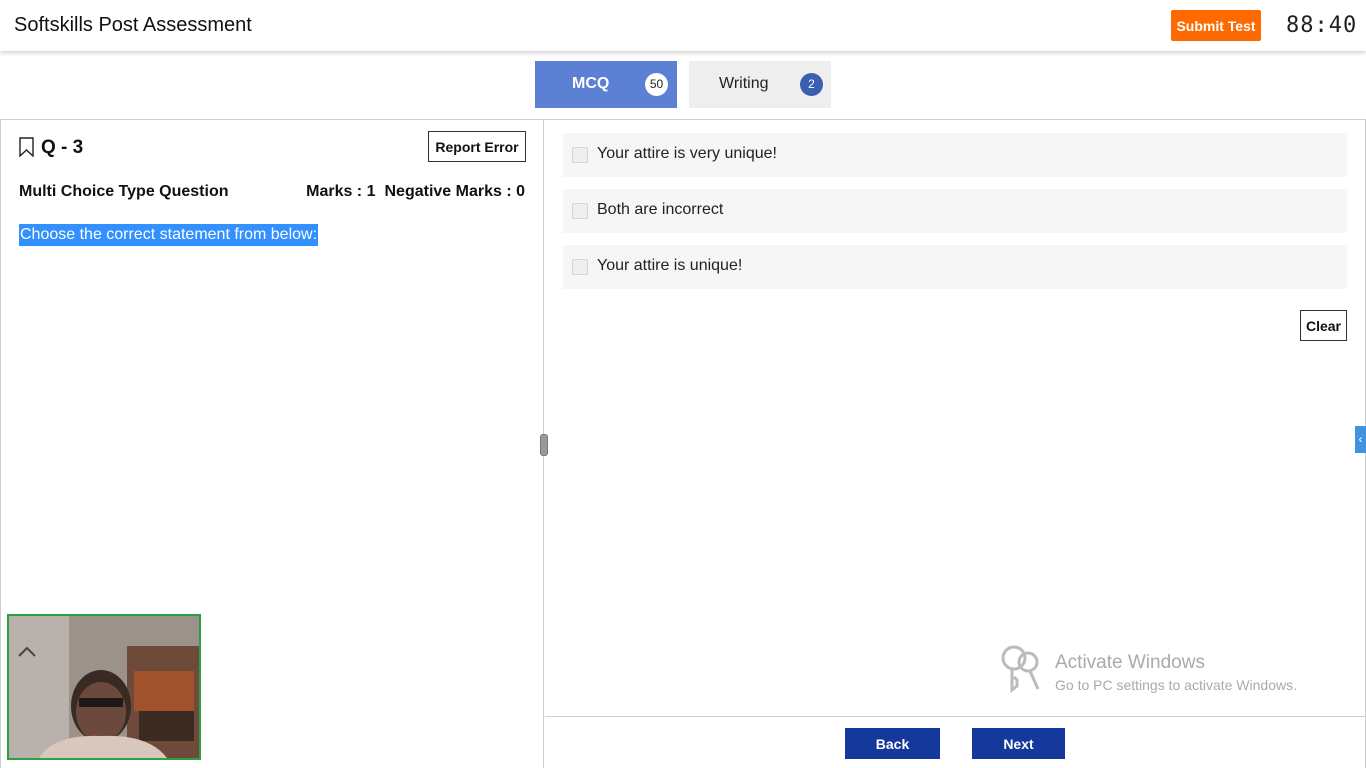 The height and width of the screenshot is (768, 1366). Describe the element at coordinates (580, 211) in the screenshot. I see `option-2-checkbox` at that location.